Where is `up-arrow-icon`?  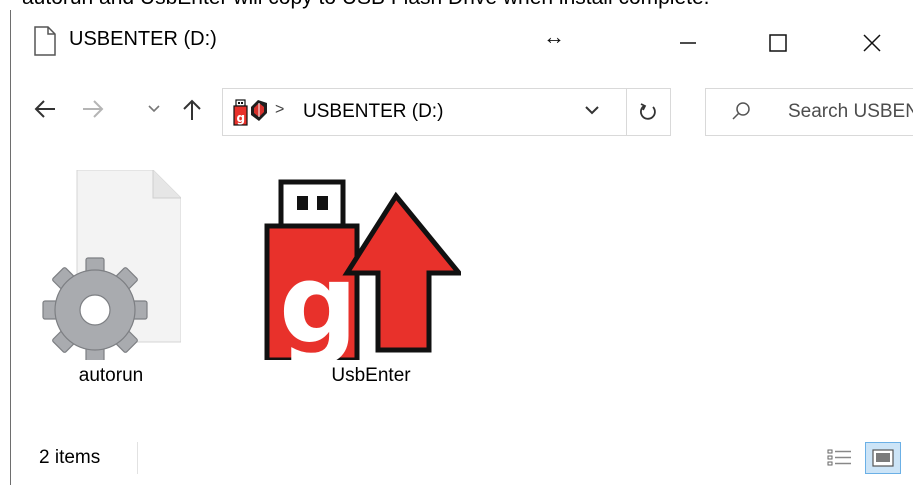 up-arrow-icon is located at coordinates (192, 110).